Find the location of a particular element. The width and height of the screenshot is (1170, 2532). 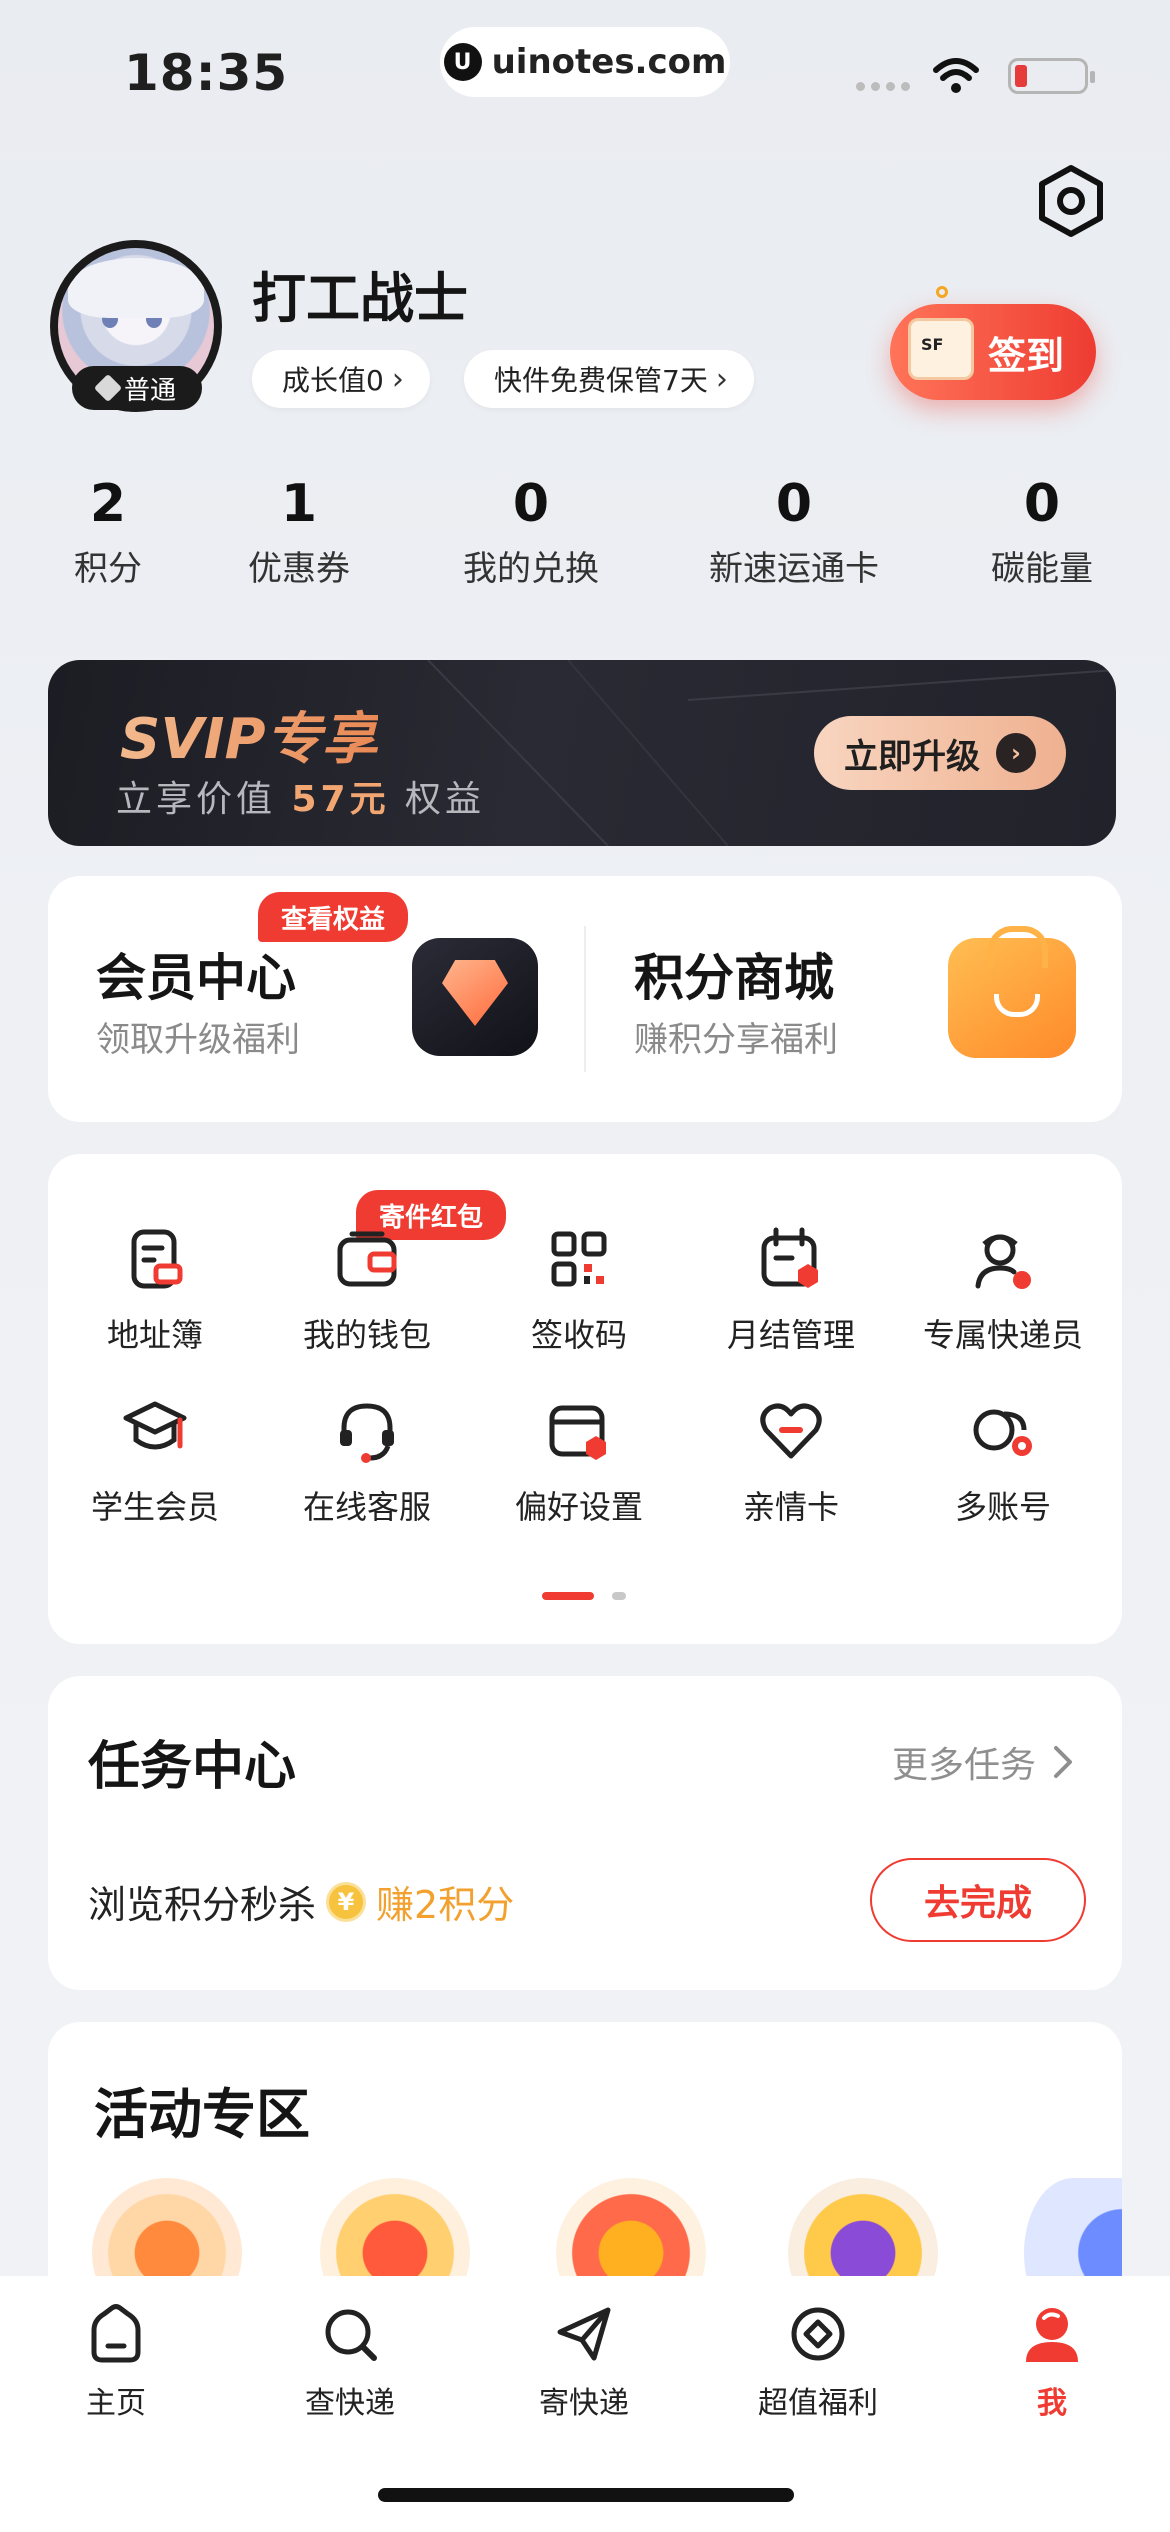

tab-label: 寄快递 is located at coordinates (584, 2403).